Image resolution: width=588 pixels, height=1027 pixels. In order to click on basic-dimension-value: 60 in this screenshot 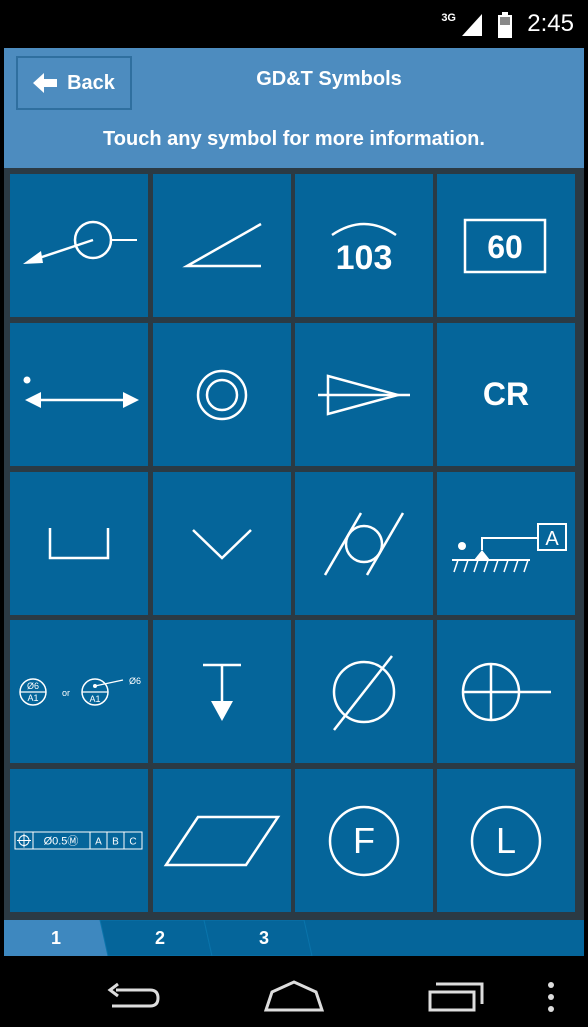, I will do `click(505, 247)`.